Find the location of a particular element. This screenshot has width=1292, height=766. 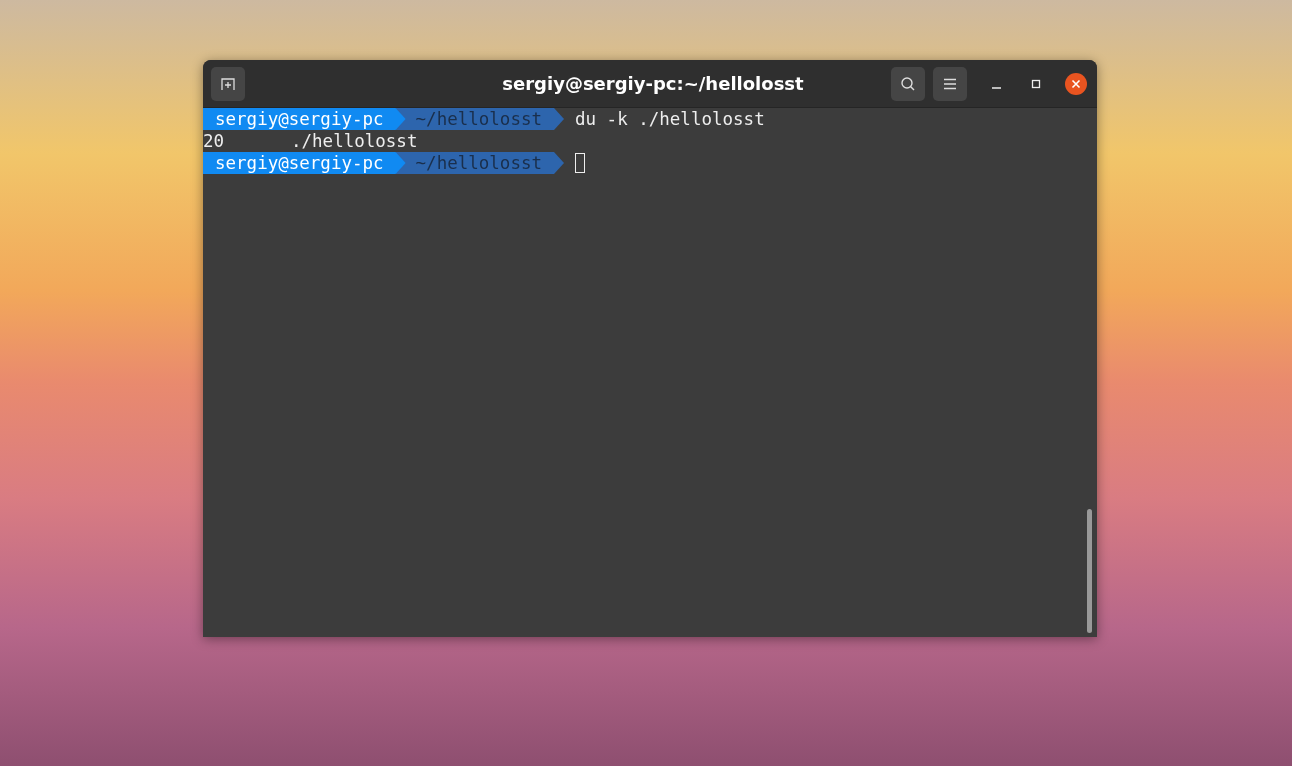

search-icon is located at coordinates (908, 83).